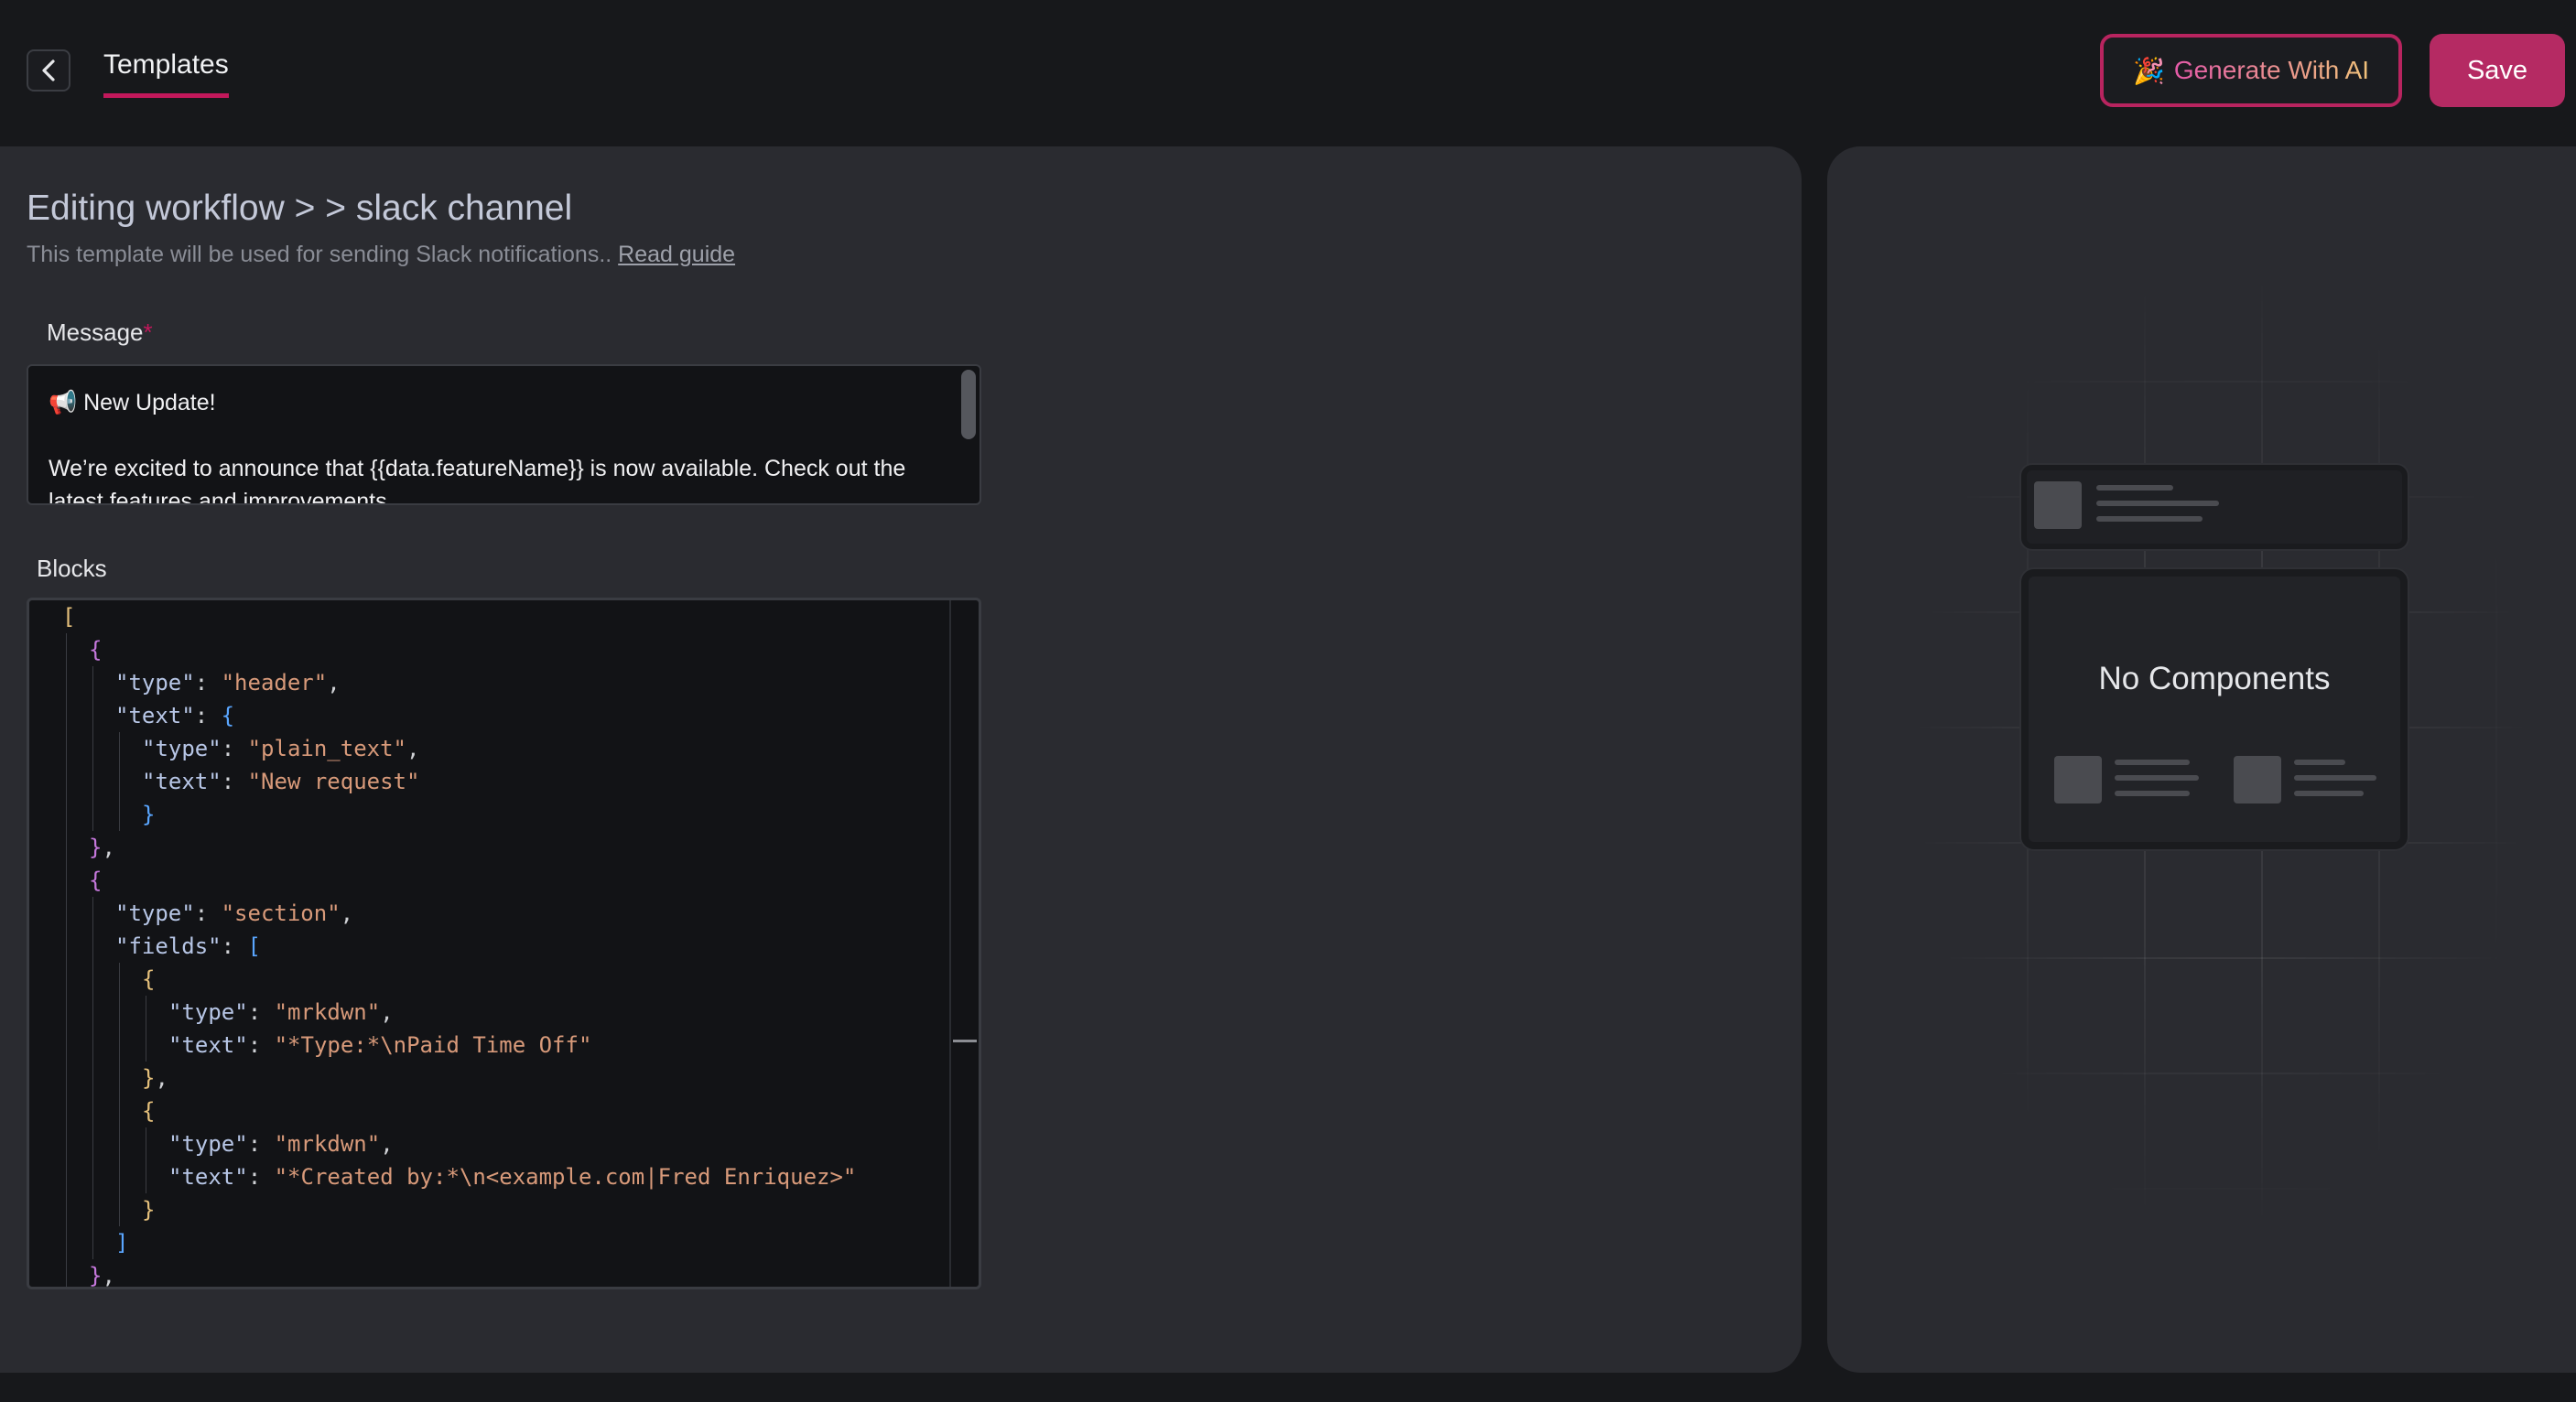  Describe the element at coordinates (677, 254) in the screenshot. I see `read-guide-link: Read guide` at that location.